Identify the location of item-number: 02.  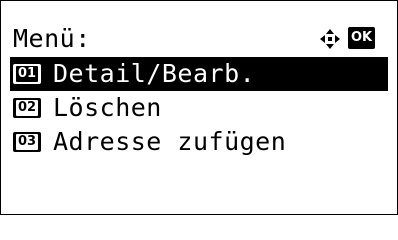
(27, 108).